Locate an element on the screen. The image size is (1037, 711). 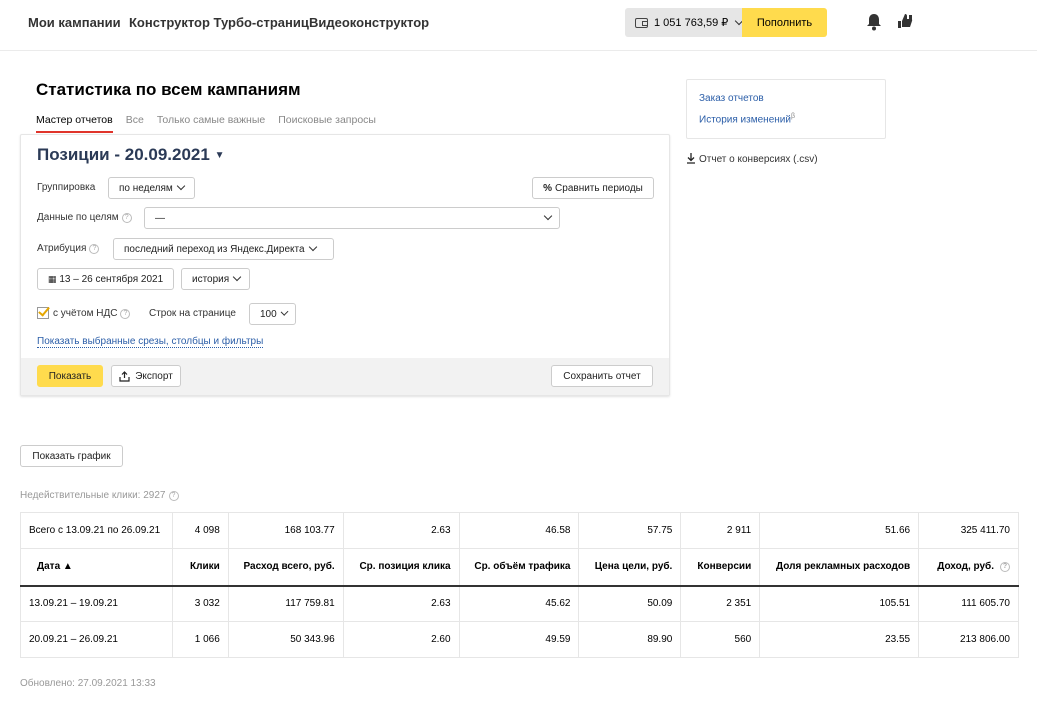
vat-checkbox is located at coordinates (43, 313).